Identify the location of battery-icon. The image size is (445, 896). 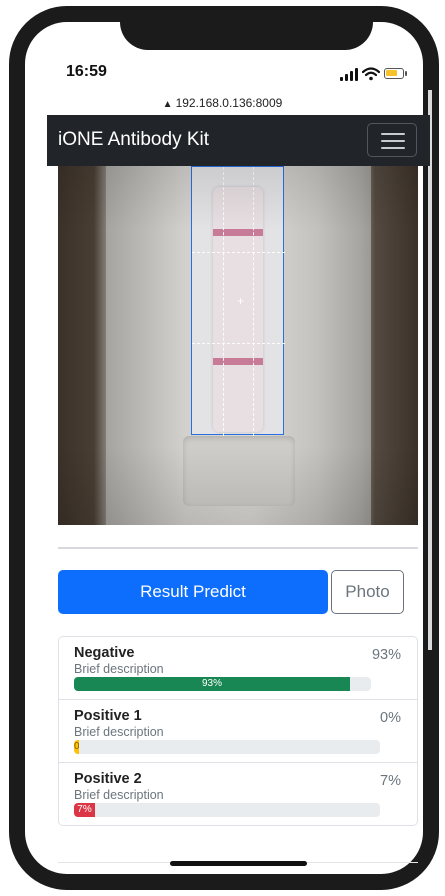
(394, 73).